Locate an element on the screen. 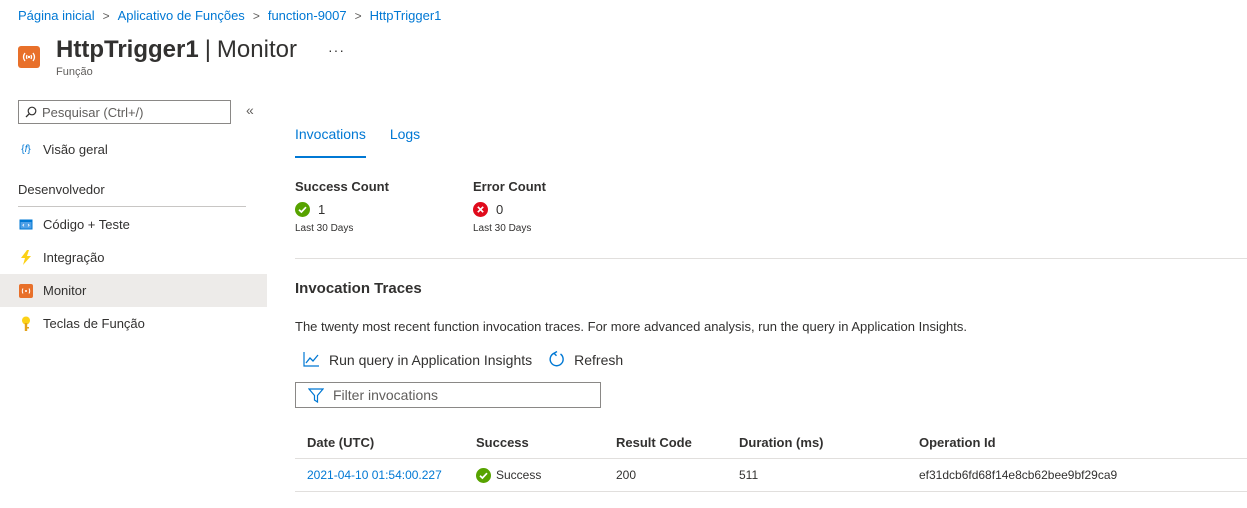  column-header-result-code: Result Code is located at coordinates (677, 442).